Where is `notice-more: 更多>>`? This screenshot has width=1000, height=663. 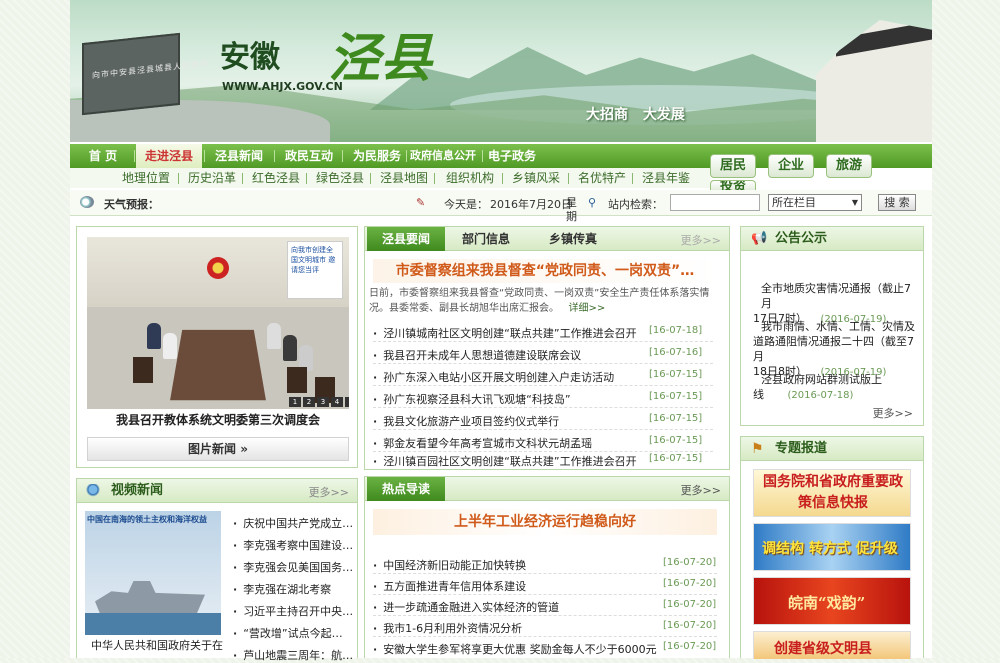 notice-more: 更多>> is located at coordinates (893, 413).